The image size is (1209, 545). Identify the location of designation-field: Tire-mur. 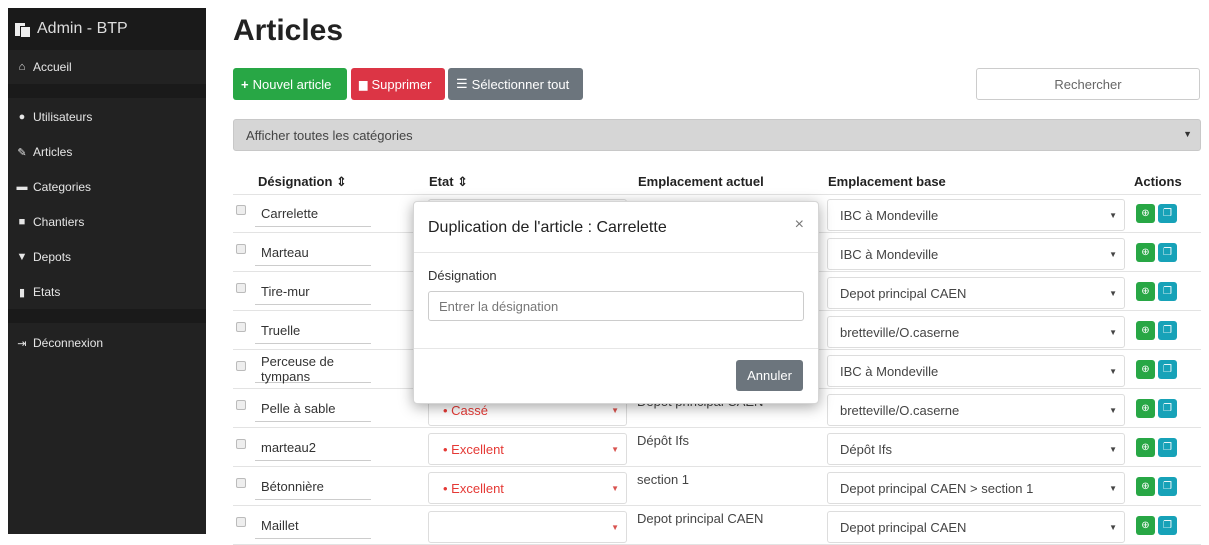
(313, 291).